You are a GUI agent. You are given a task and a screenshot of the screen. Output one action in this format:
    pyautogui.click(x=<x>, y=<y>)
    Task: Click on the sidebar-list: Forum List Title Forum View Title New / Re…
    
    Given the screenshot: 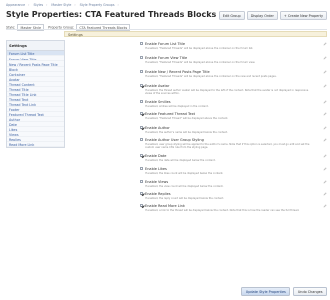 What is the action you would take?
    pyautogui.click(x=35, y=99)
    